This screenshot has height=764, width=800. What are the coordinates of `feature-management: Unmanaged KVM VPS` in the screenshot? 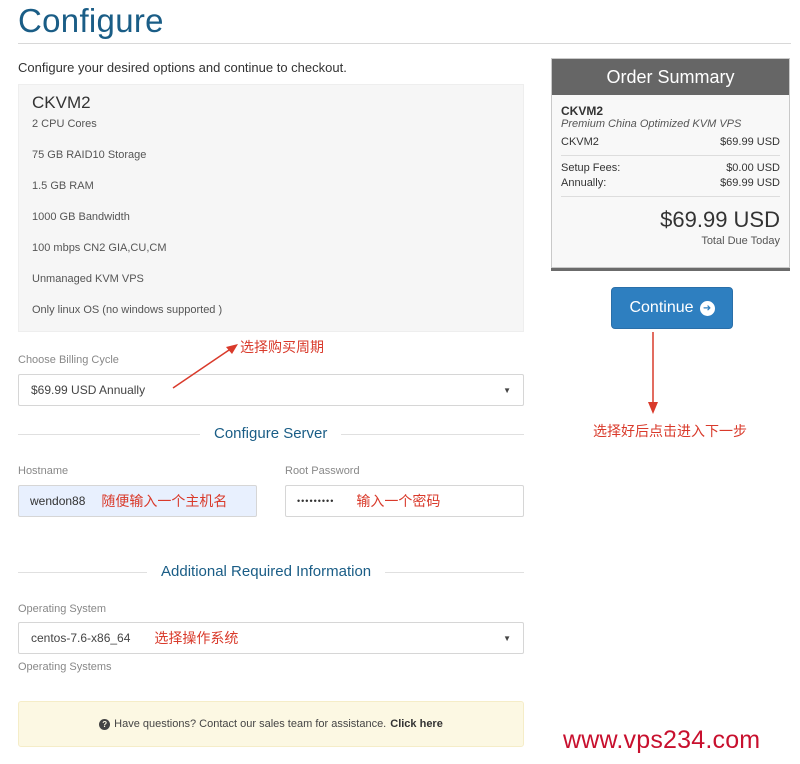 It's located at (88, 279).